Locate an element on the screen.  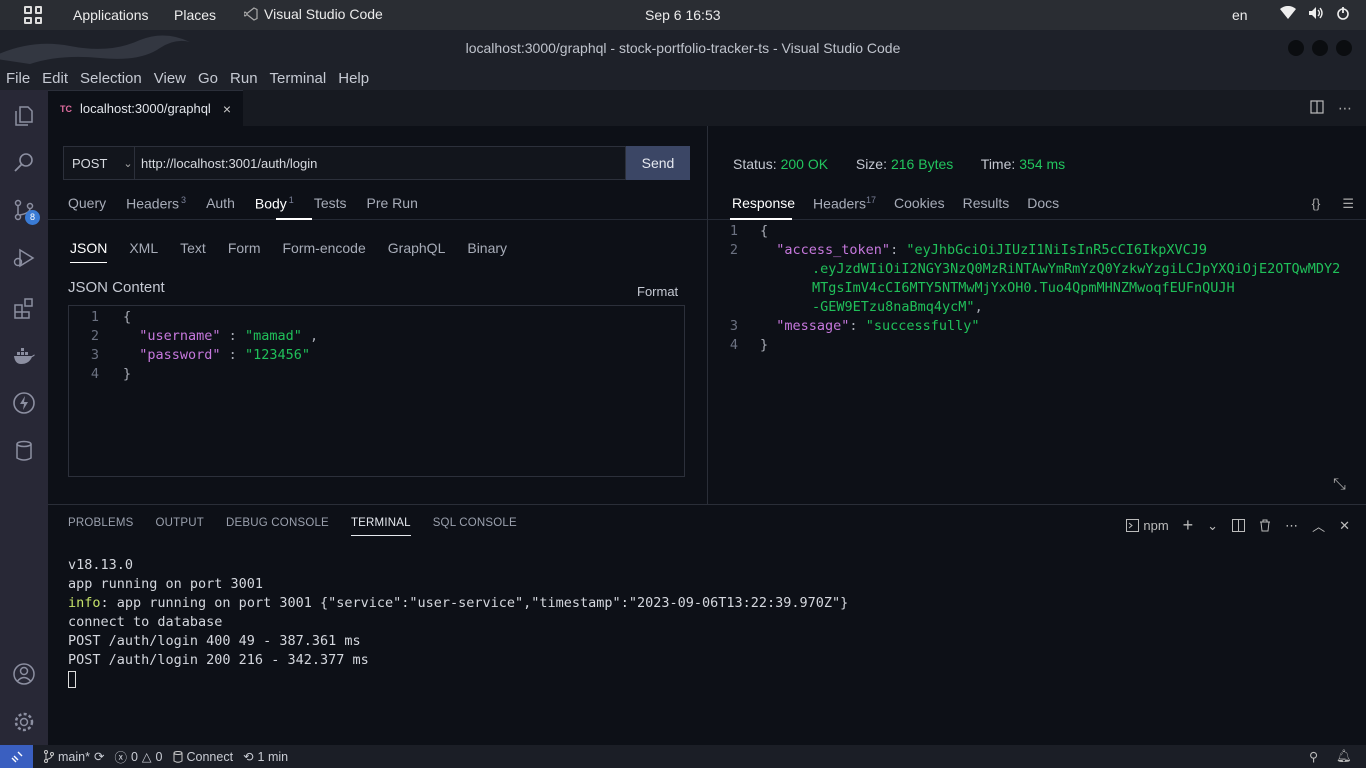
menu-lines-icon: ☰ is located at coordinates (1348, 204).